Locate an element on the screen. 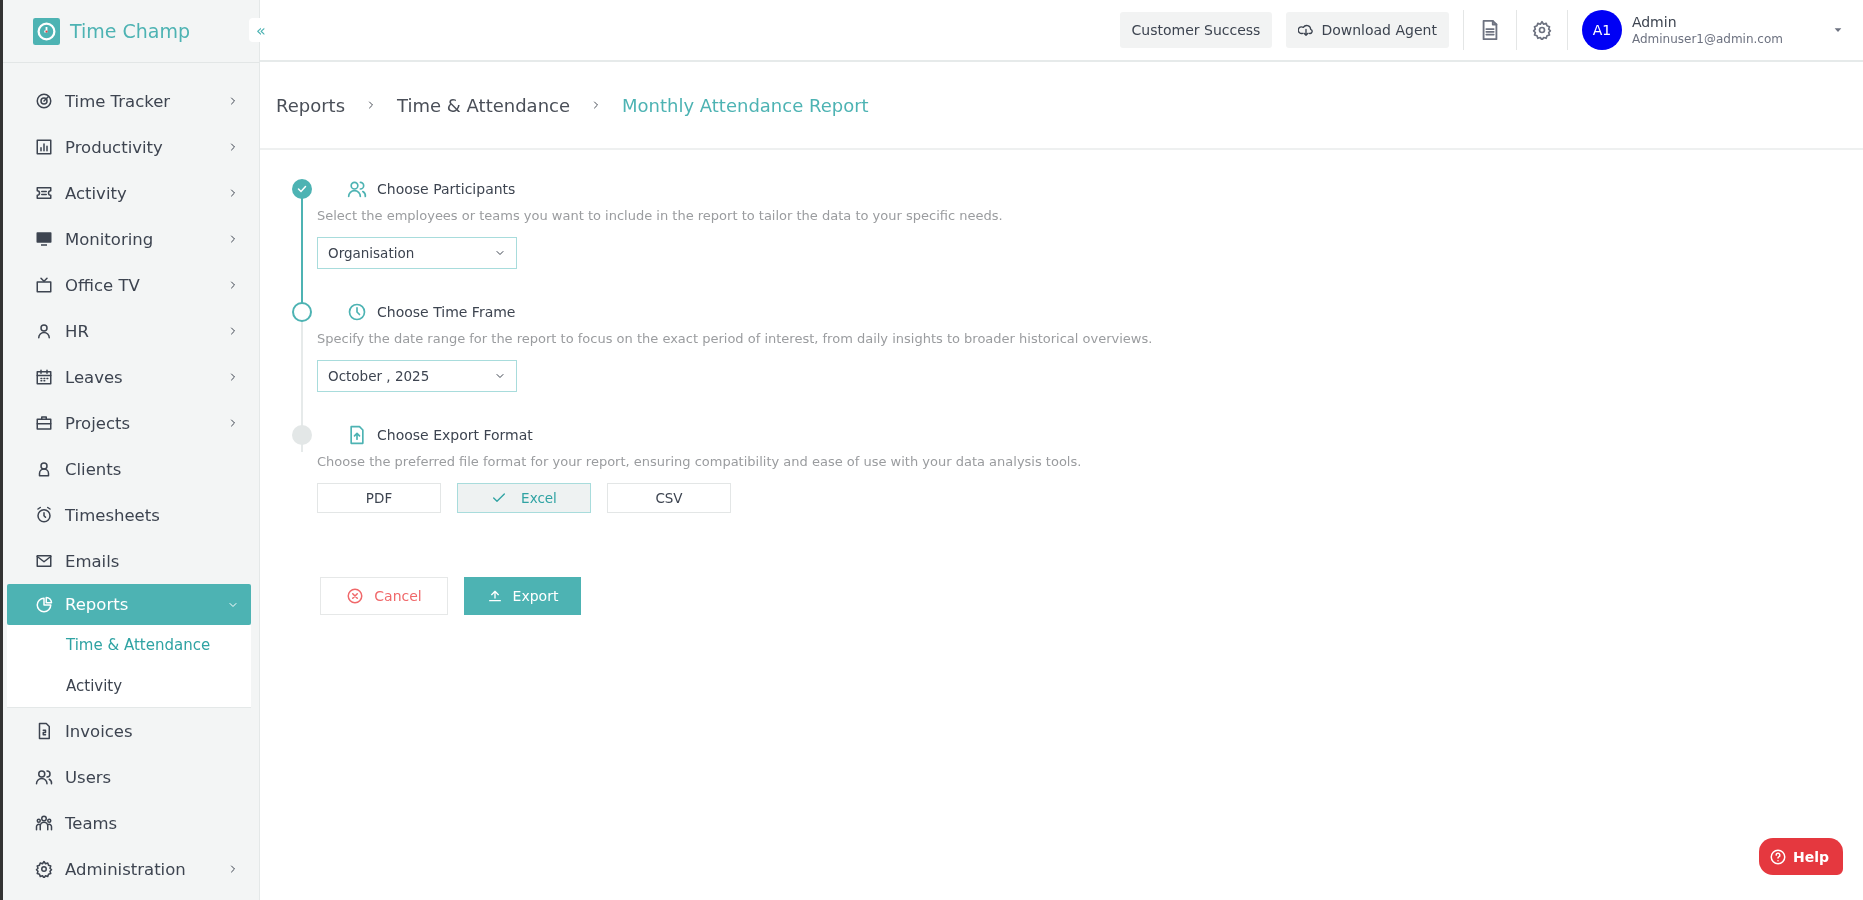  sidebar-item: Teams is located at coordinates (129, 823).